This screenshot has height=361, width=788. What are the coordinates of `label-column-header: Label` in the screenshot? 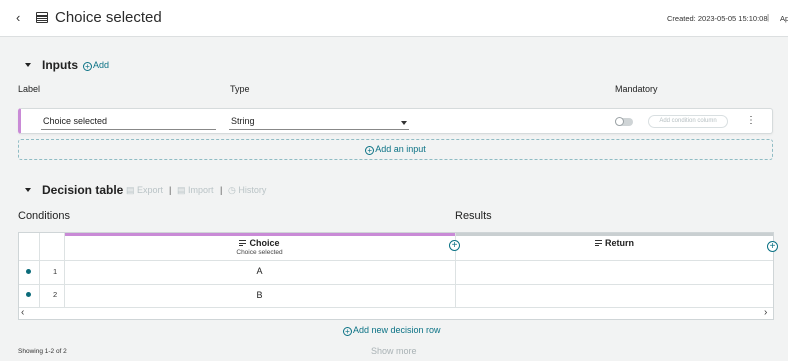 It's located at (29, 89).